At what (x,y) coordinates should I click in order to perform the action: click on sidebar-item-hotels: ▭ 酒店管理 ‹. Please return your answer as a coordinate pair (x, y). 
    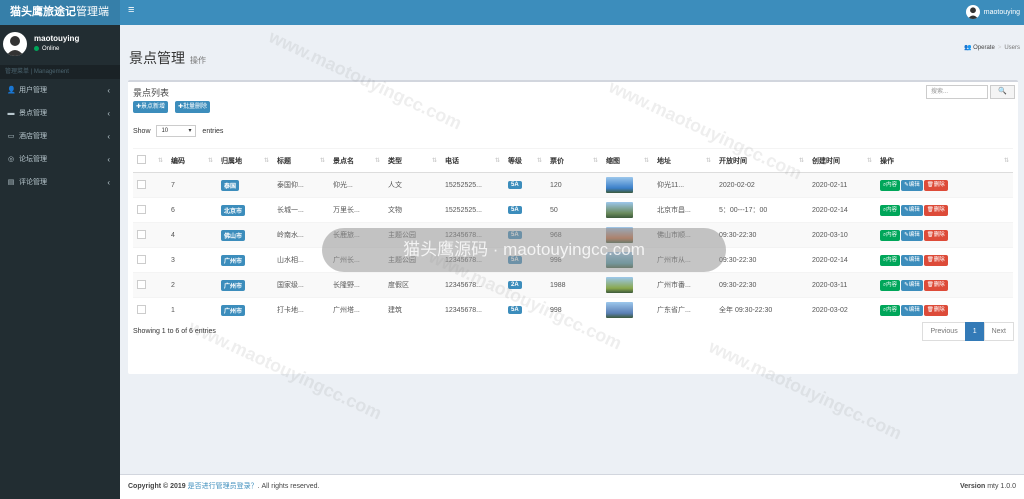
    Looking at the image, I should click on (60, 136).